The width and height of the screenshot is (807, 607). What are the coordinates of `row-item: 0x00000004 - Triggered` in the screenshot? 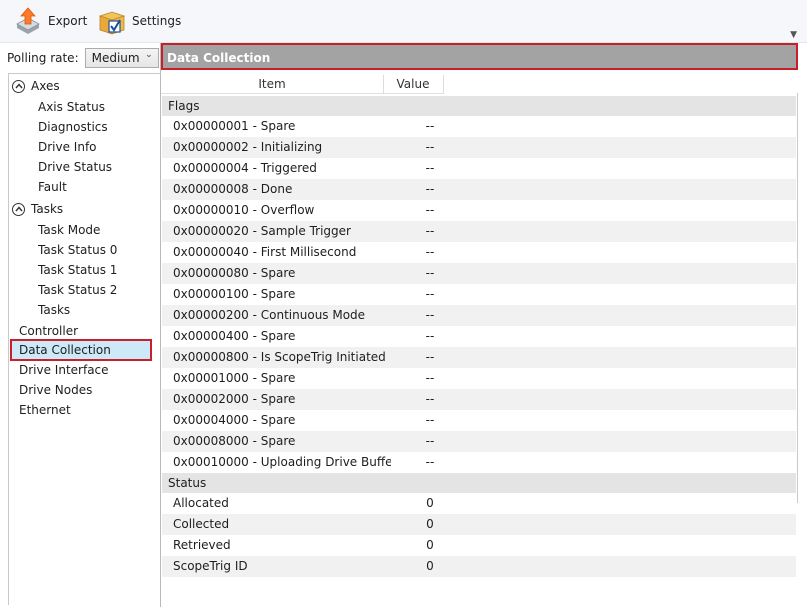 It's located at (245, 168).